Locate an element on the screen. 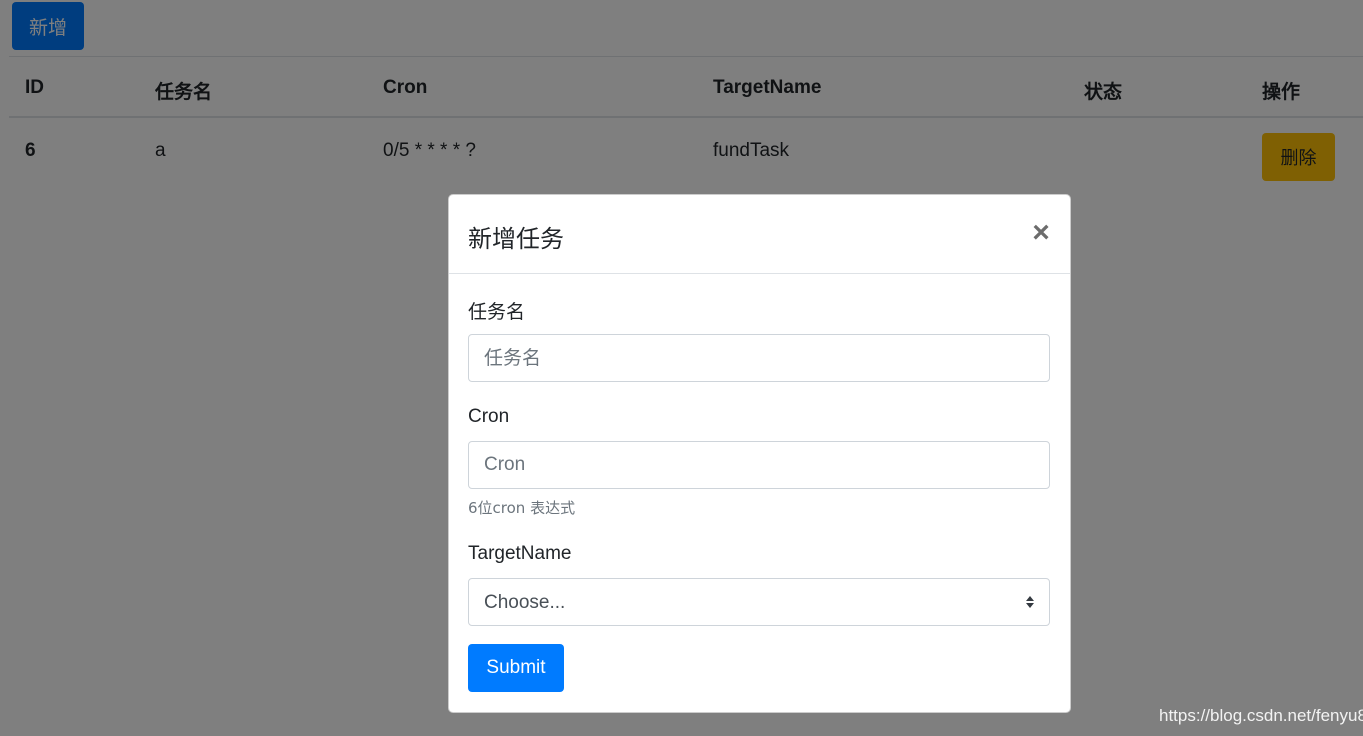 The width and height of the screenshot is (1363, 736). cron-input is located at coordinates (759, 465).